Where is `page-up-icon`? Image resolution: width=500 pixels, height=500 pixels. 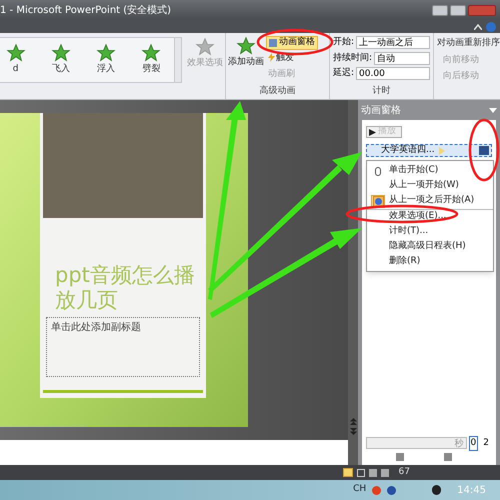 page-up-icon is located at coordinates (353, 421).